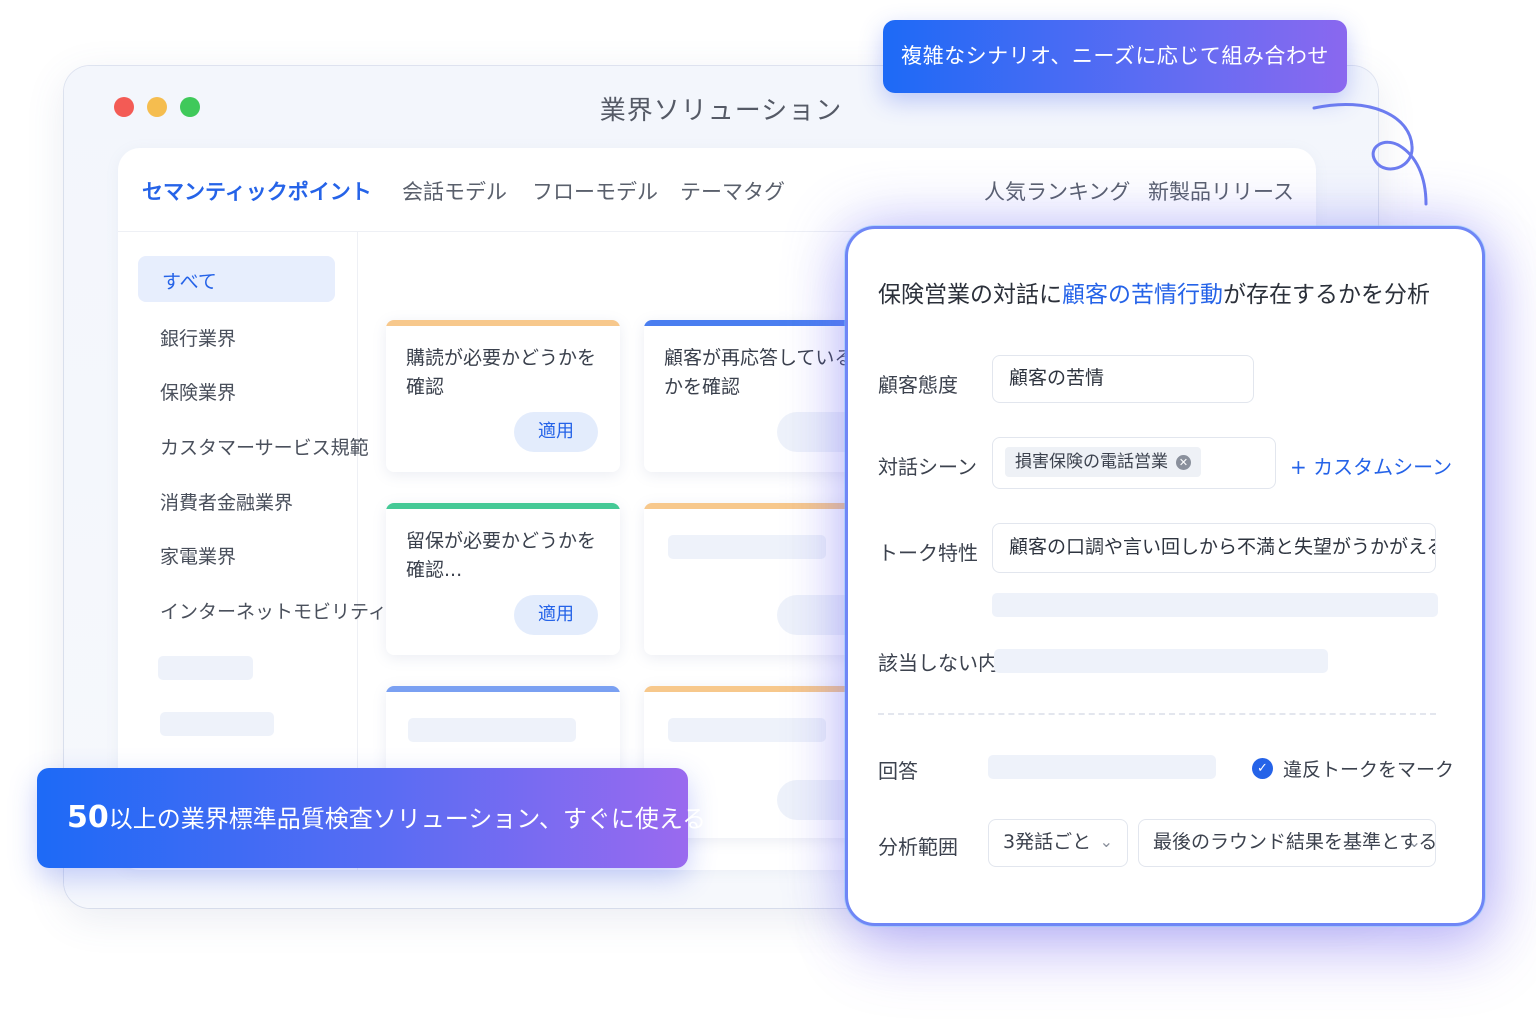 The height and width of the screenshot is (1024, 1536). I want to click on tab-theme-tag: テーマタグ, so click(732, 191).